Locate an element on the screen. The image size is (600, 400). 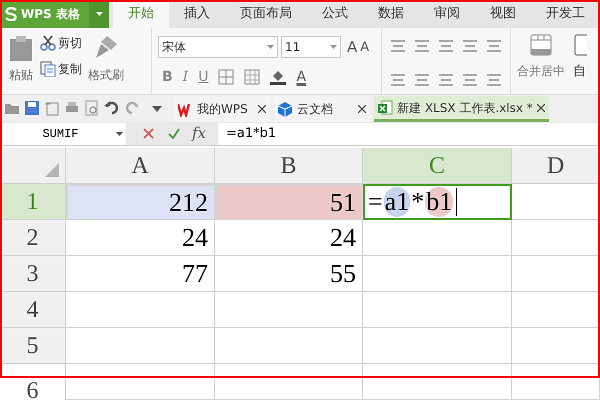
row-header: 5 is located at coordinates (33, 346).